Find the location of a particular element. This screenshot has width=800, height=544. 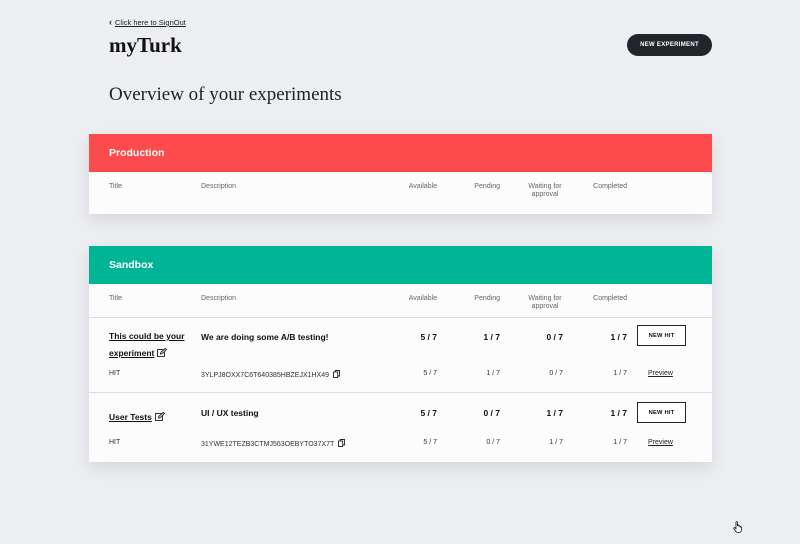

pending-value: 0 / 7 is located at coordinates (491, 413).